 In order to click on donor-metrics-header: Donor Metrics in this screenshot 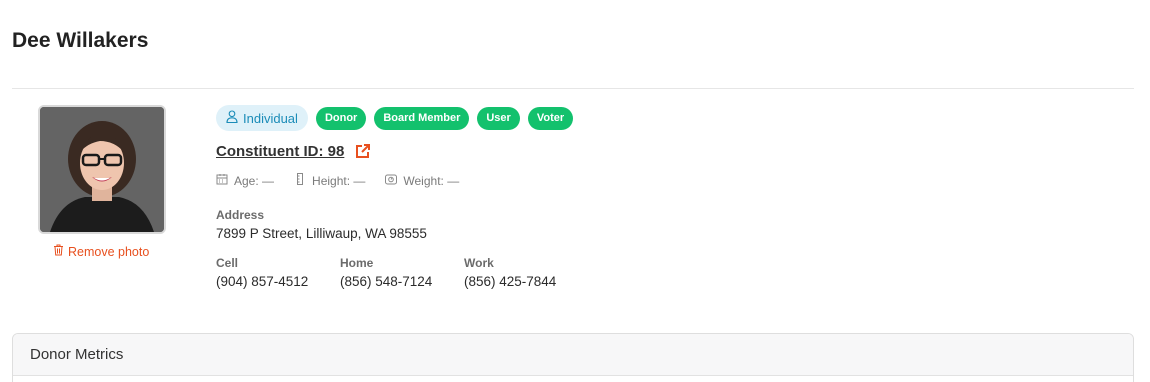, I will do `click(573, 355)`.